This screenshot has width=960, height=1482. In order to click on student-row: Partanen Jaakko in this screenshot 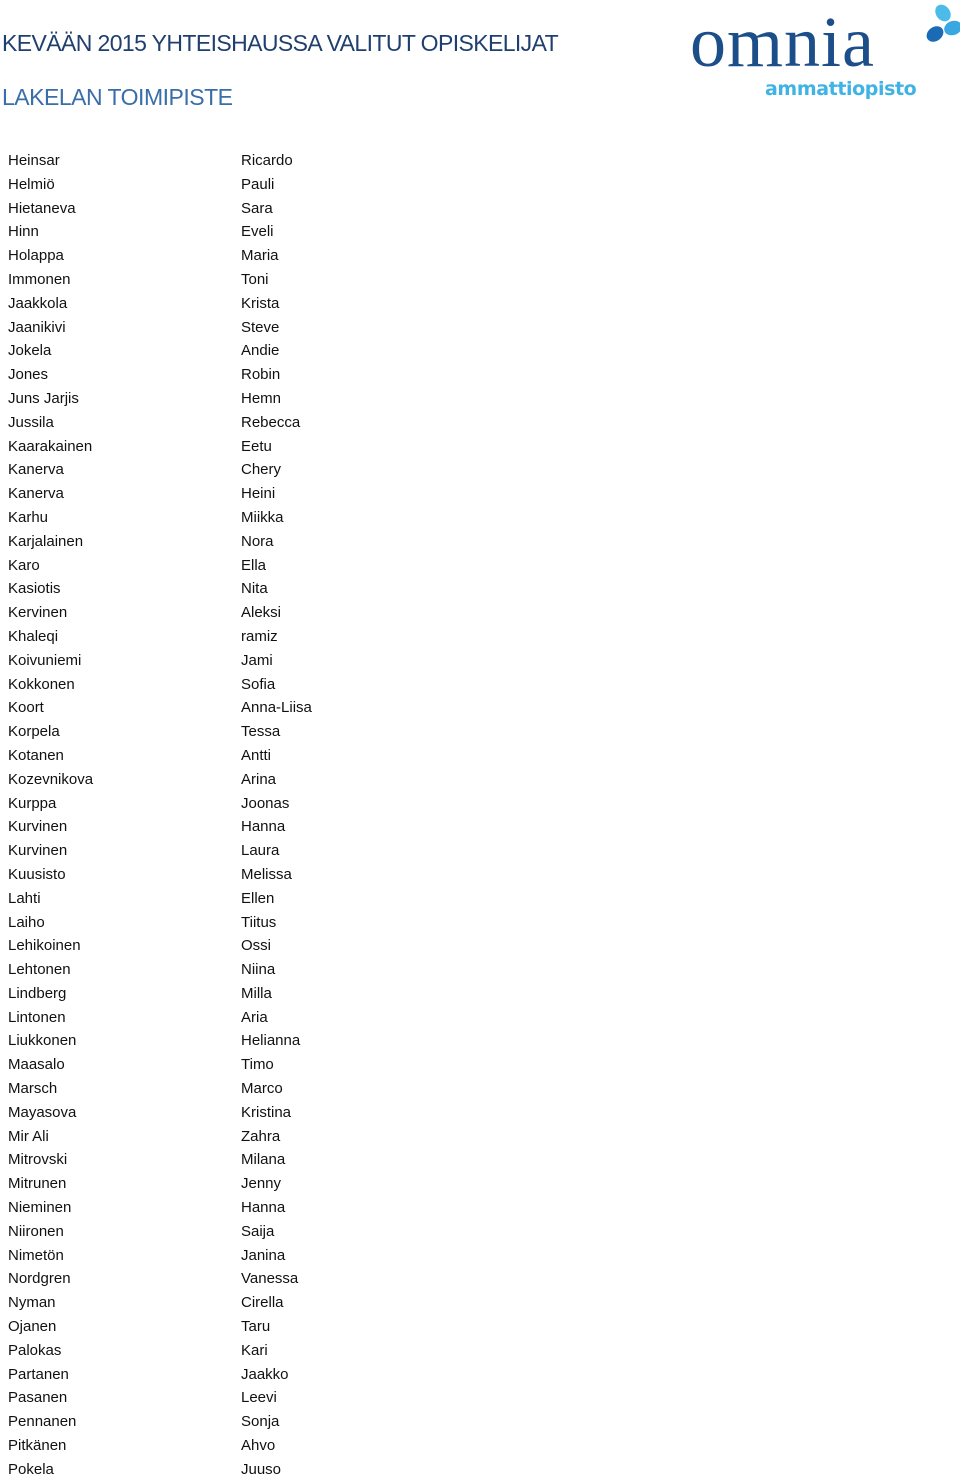, I will do `click(480, 1375)`.